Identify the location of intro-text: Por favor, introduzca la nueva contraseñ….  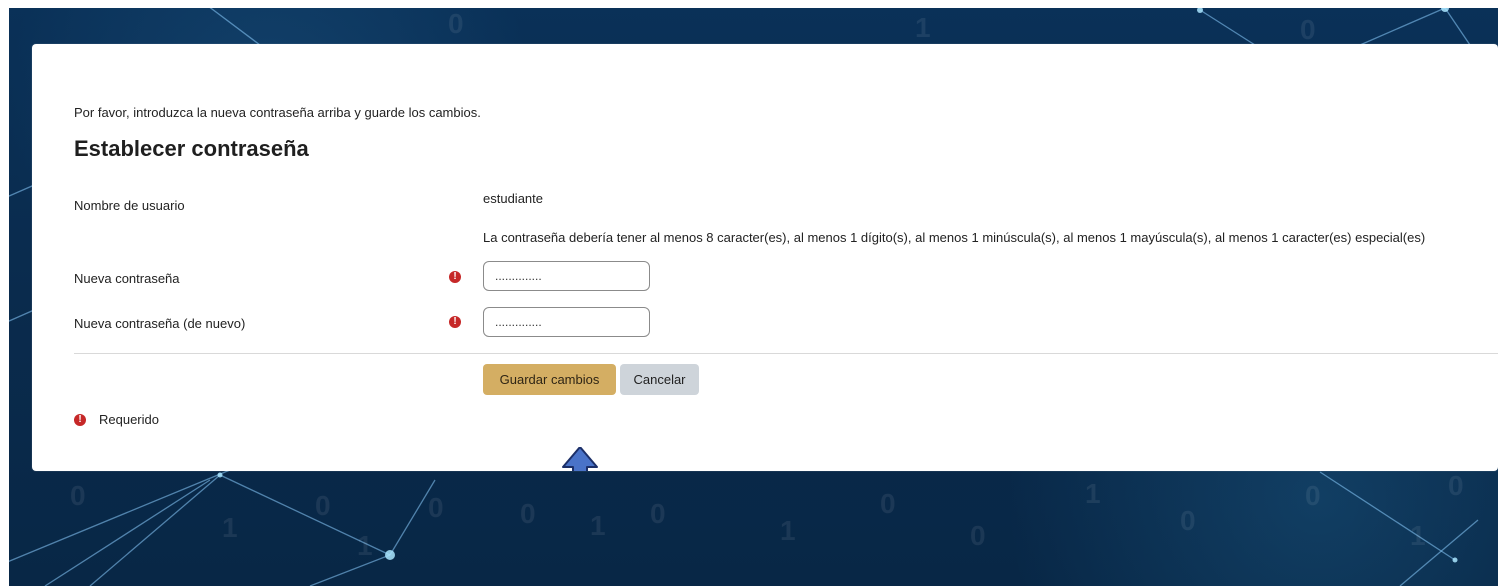
(277, 112).